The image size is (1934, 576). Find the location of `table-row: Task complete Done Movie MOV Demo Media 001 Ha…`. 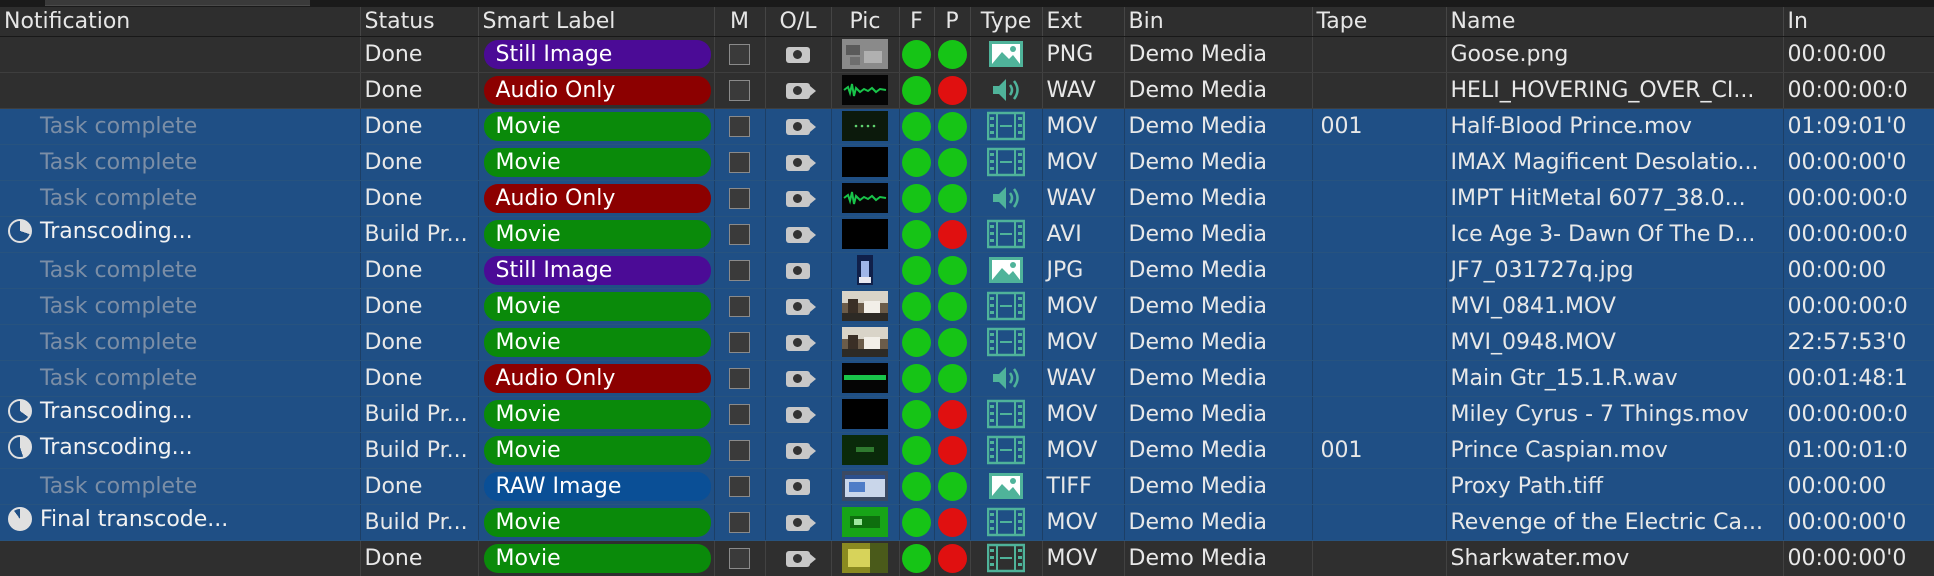

table-row: Task complete Done Movie MOV Demo Media 001 Ha… is located at coordinates (967, 126).